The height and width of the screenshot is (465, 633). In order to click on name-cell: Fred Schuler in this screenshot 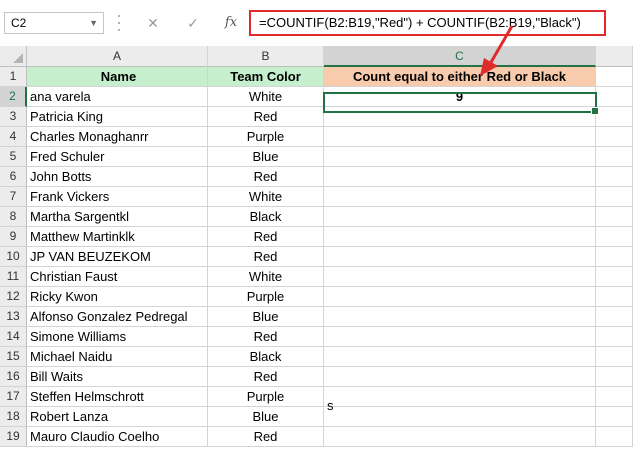, I will do `click(117, 157)`.